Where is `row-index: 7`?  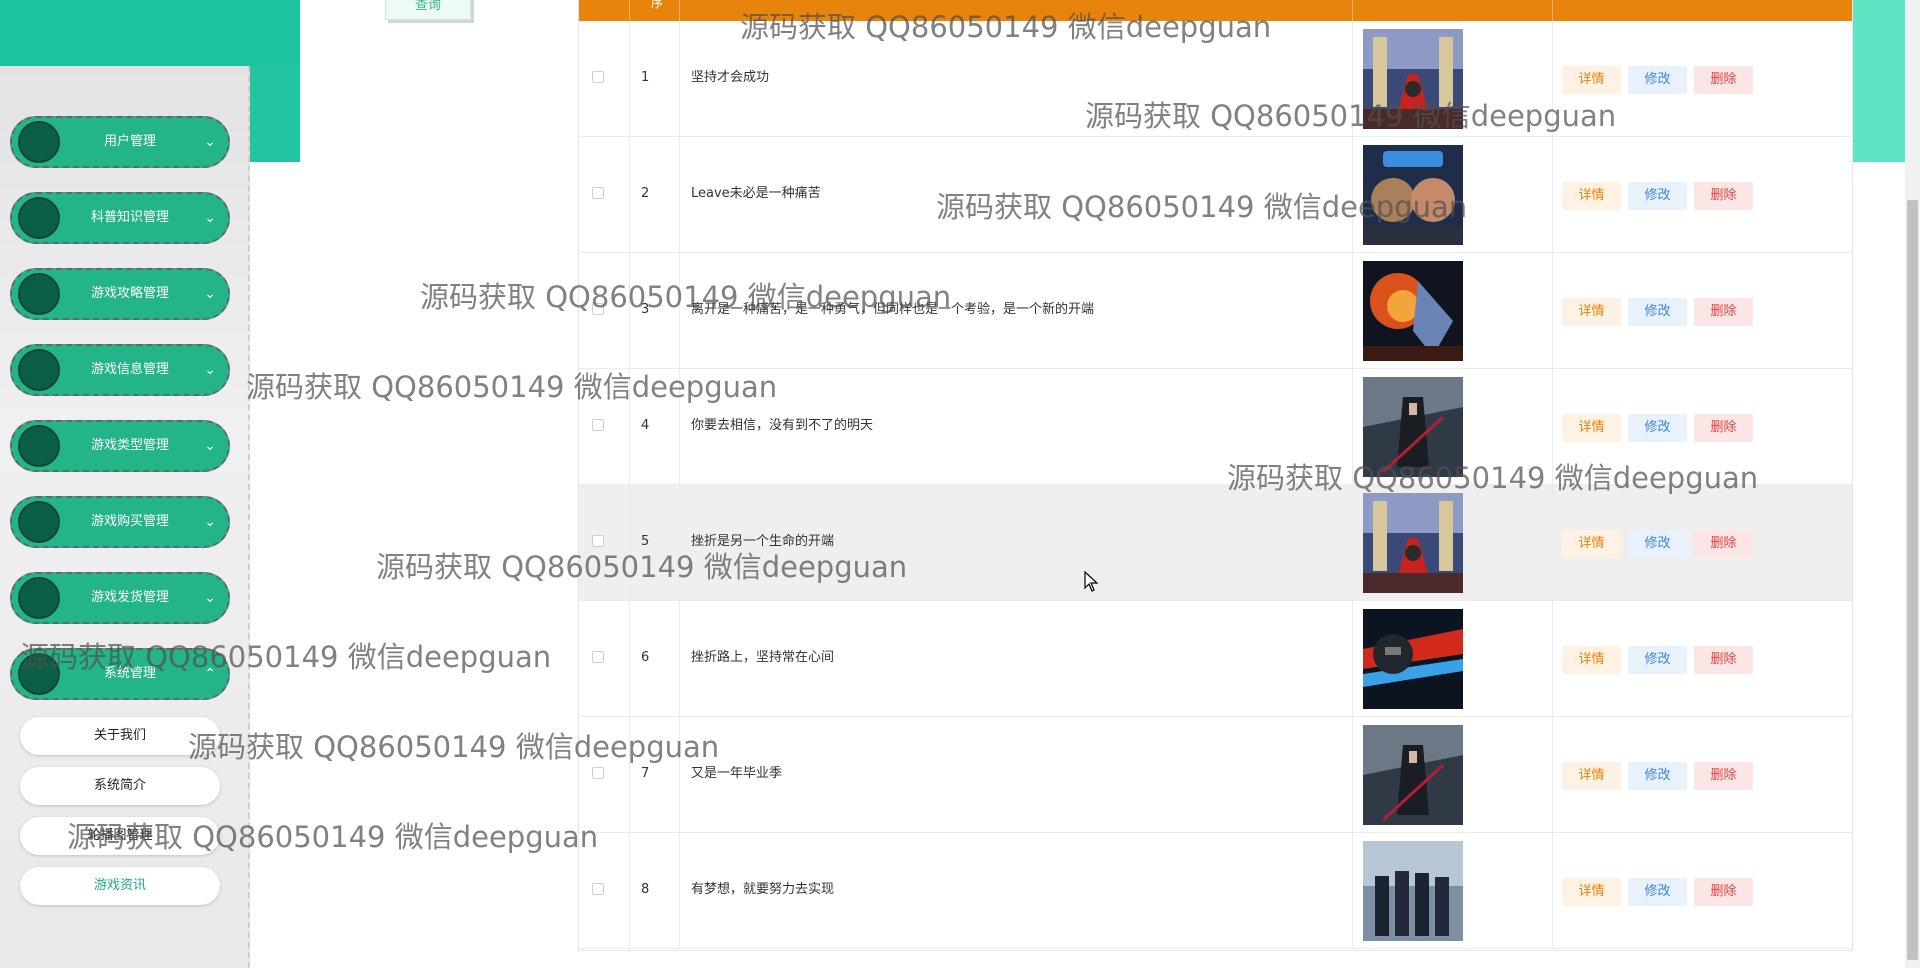 row-index: 7 is located at coordinates (645, 773).